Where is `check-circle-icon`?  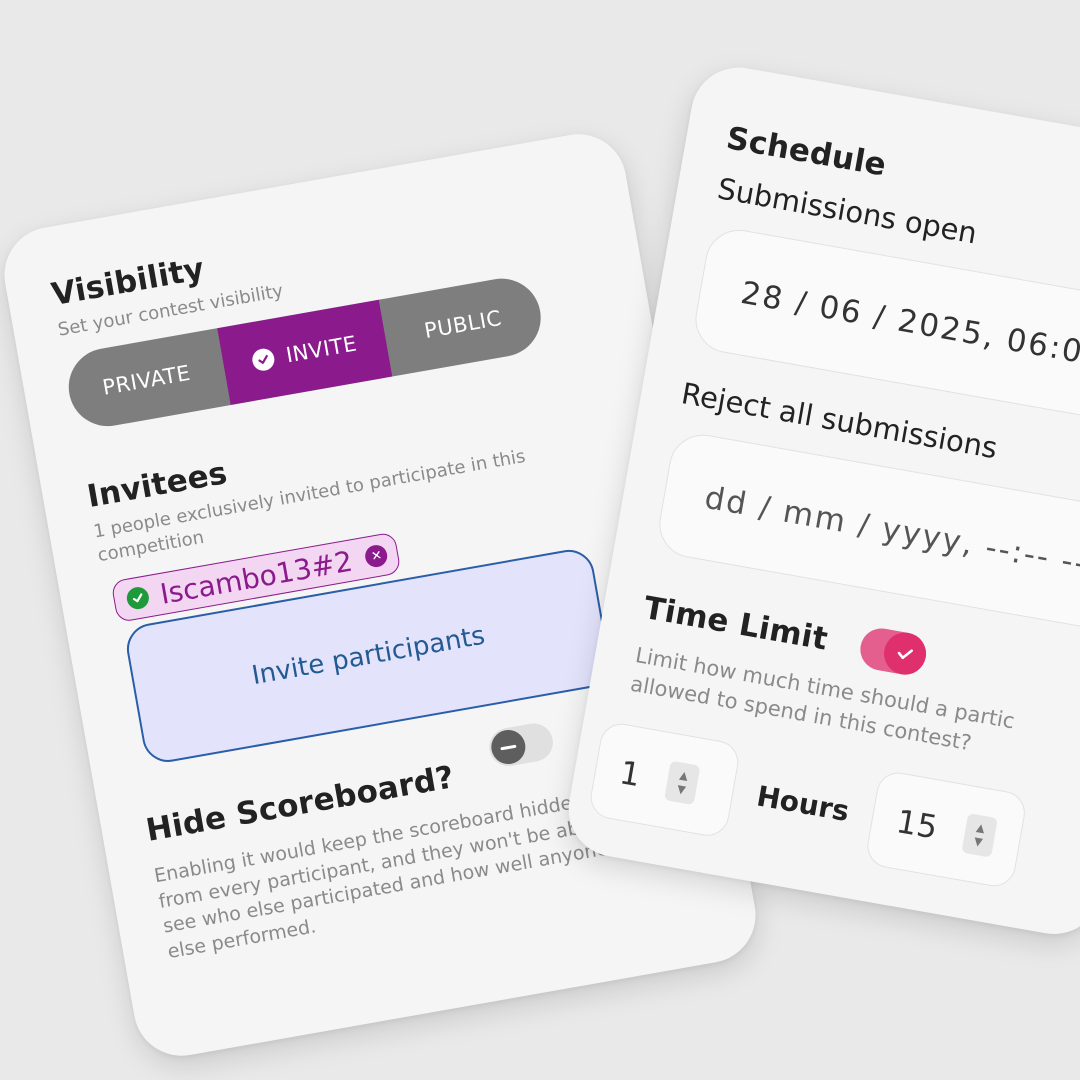
check-circle-icon is located at coordinates (263, 360).